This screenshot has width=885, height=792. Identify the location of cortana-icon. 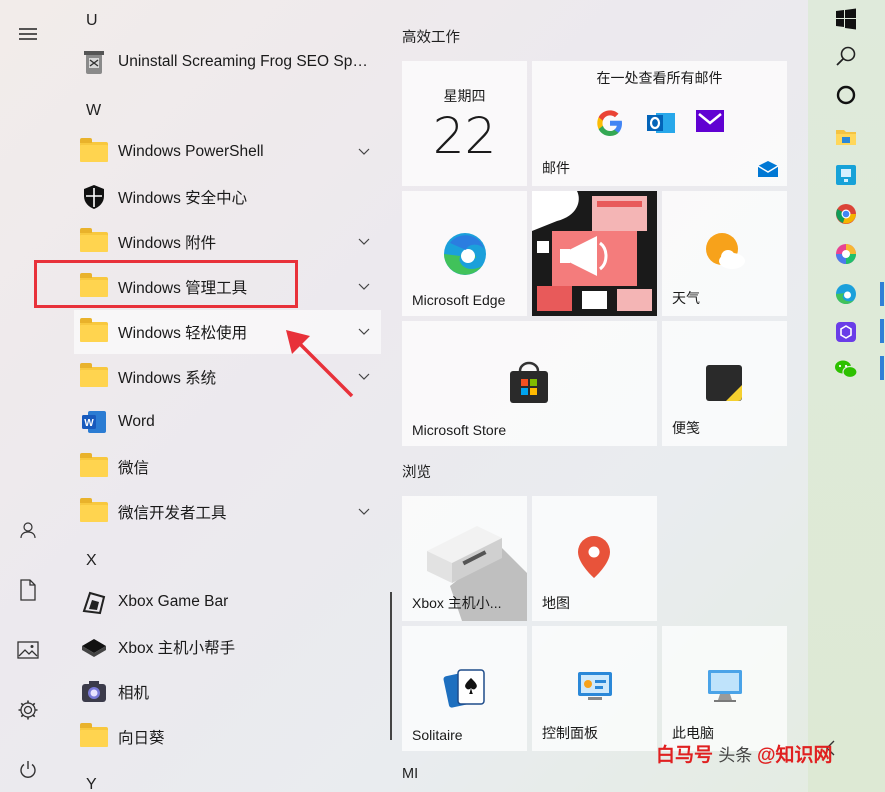
(846, 95).